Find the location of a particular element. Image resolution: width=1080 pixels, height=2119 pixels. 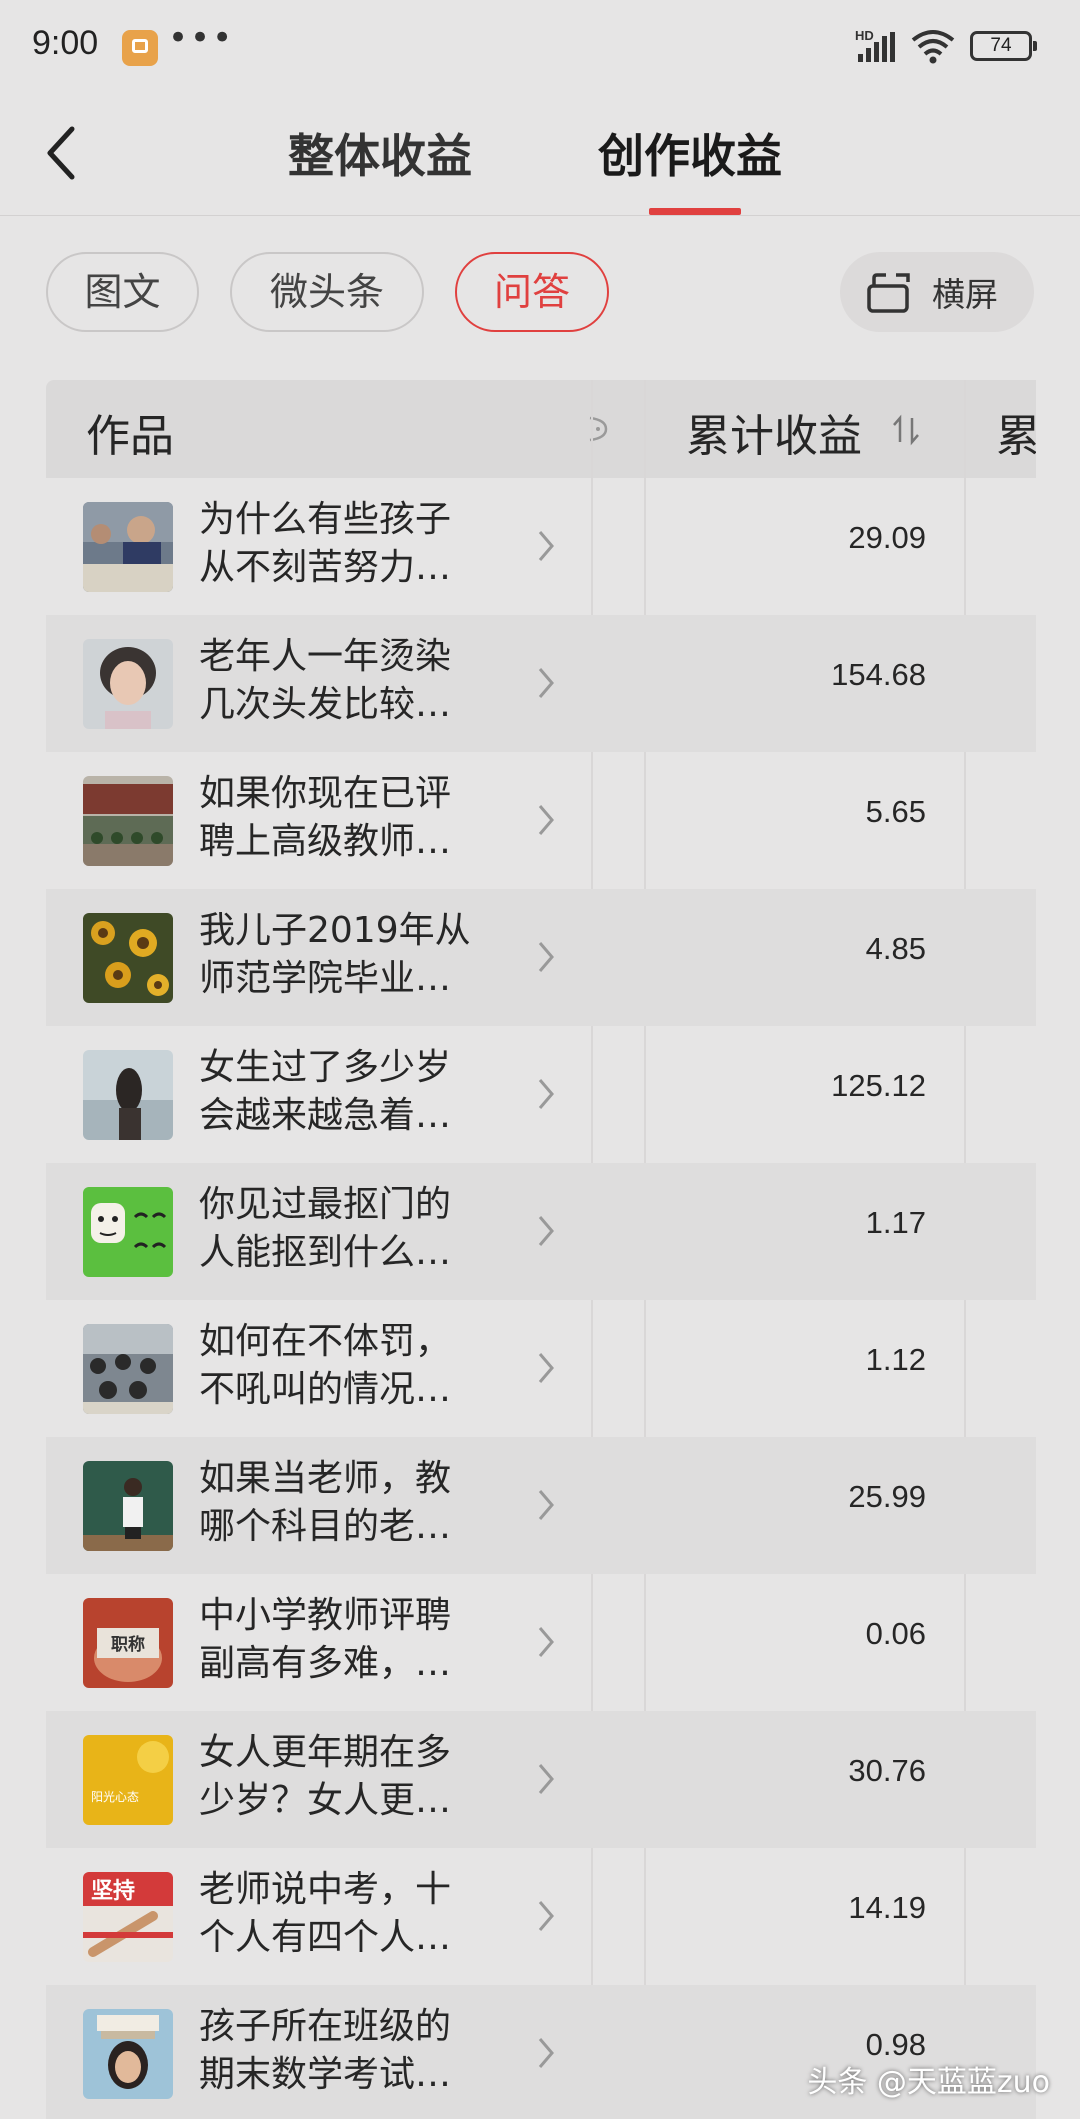

thumbnail-students is located at coordinates (128, 547).